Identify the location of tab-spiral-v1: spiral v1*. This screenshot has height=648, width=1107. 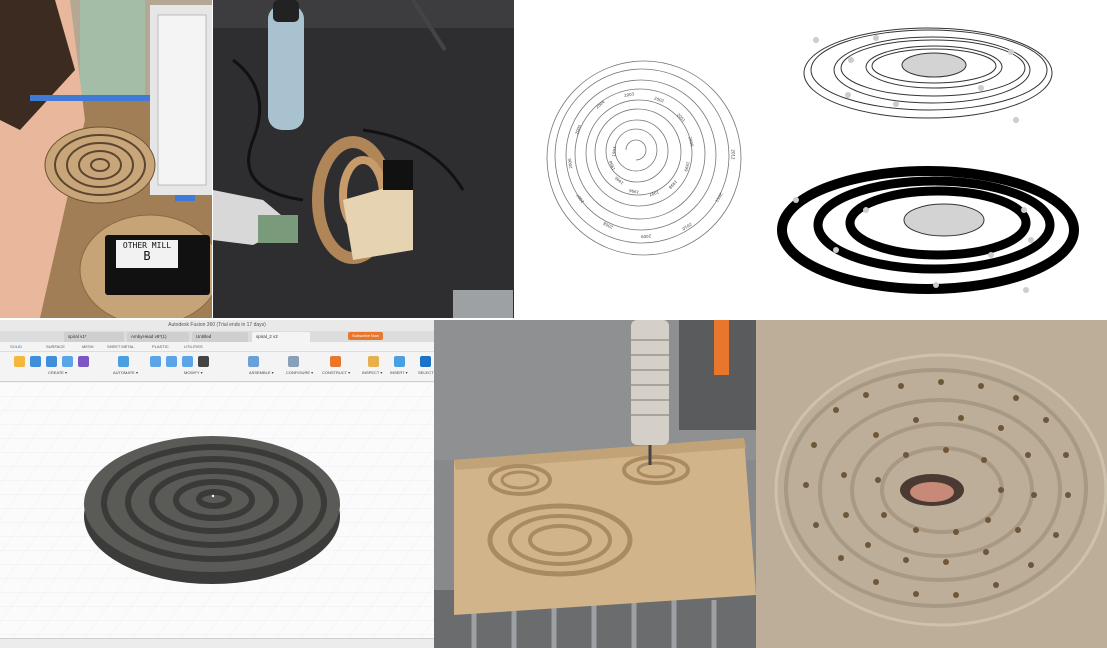
(94, 337).